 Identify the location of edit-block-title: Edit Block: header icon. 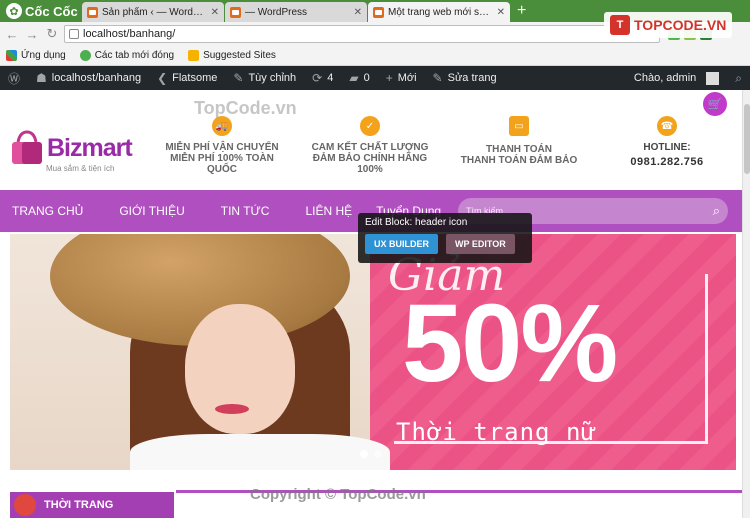
(416, 222).